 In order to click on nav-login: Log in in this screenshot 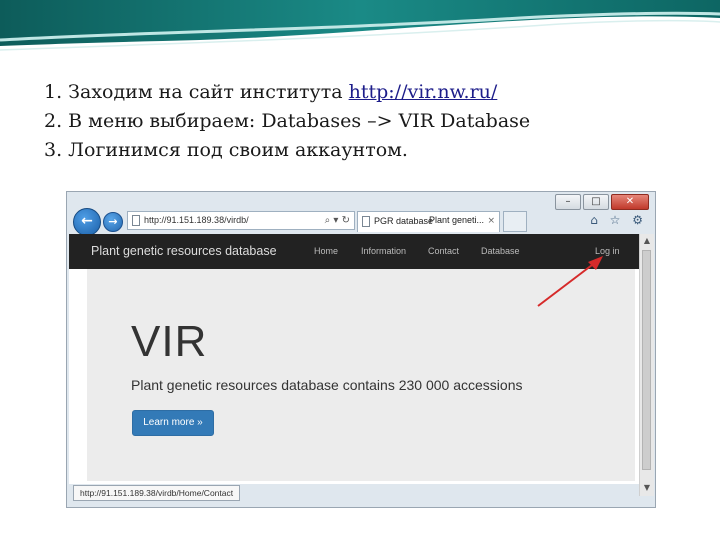, I will do `click(607, 251)`.